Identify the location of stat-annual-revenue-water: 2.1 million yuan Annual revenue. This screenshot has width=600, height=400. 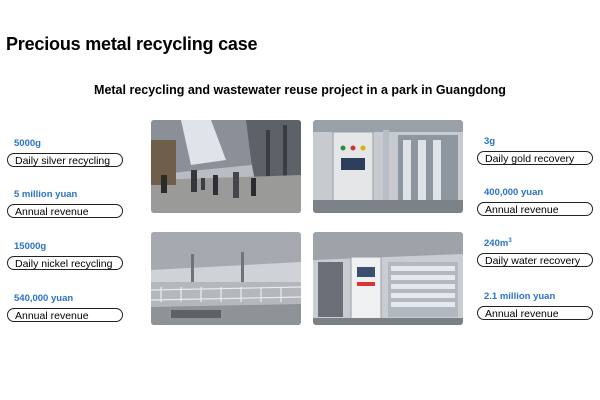
(537, 305).